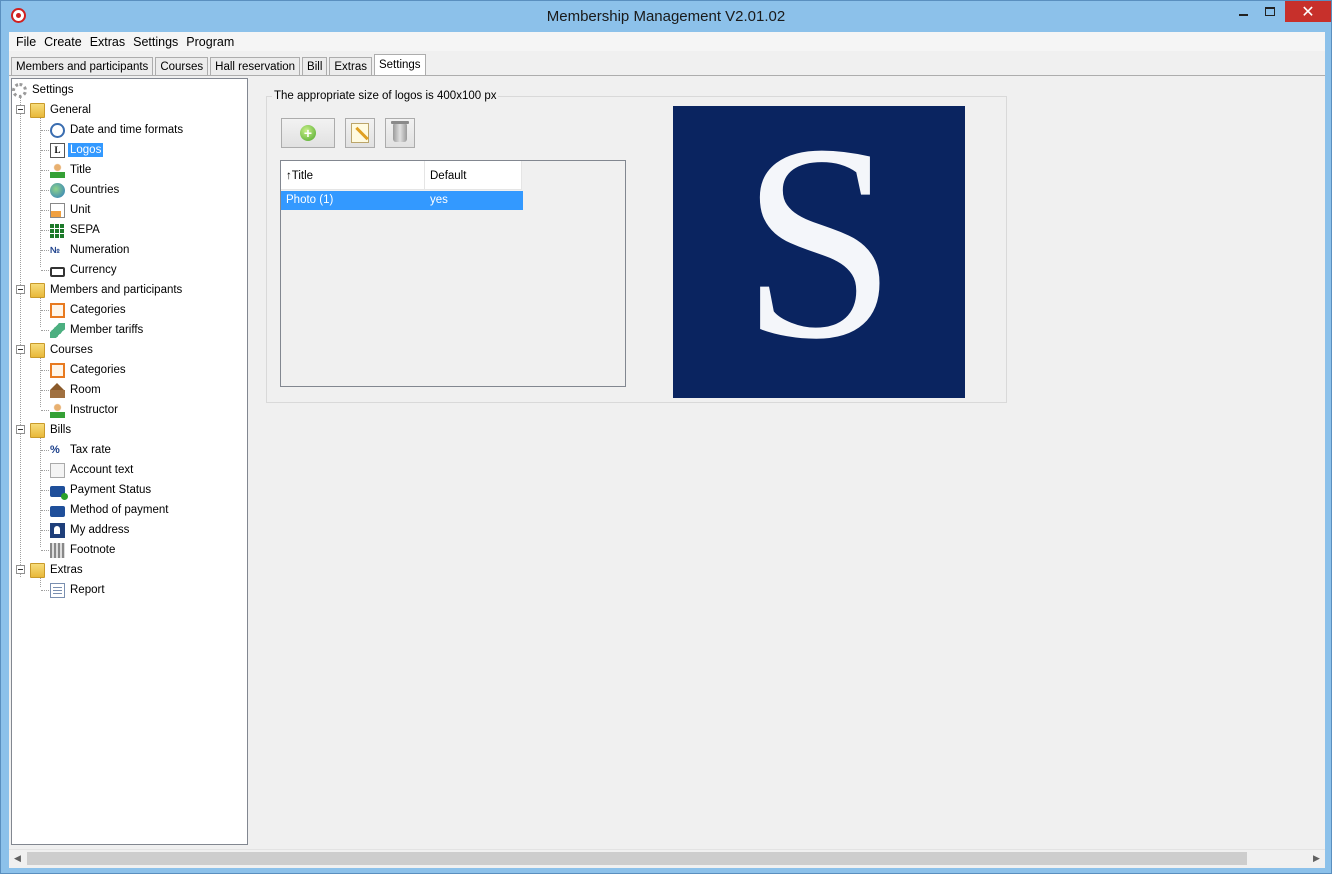 The image size is (1332, 874). I want to click on tree-node-members-and-participants: Members and participants, so click(107, 290).